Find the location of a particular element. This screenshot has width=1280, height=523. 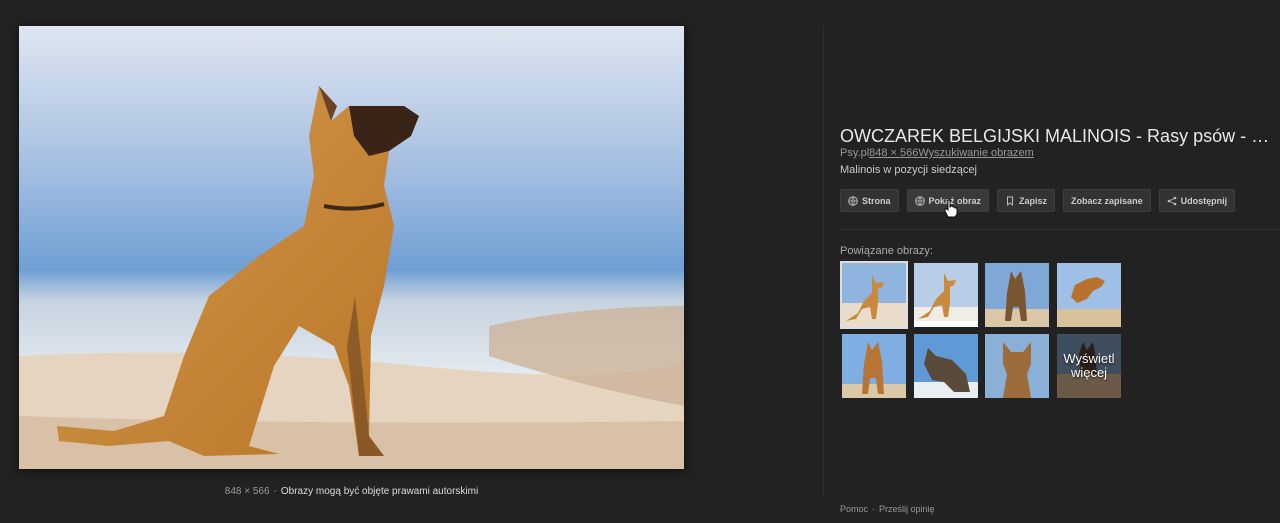

image-dimensions: 848 × 566 is located at coordinates (247, 491).